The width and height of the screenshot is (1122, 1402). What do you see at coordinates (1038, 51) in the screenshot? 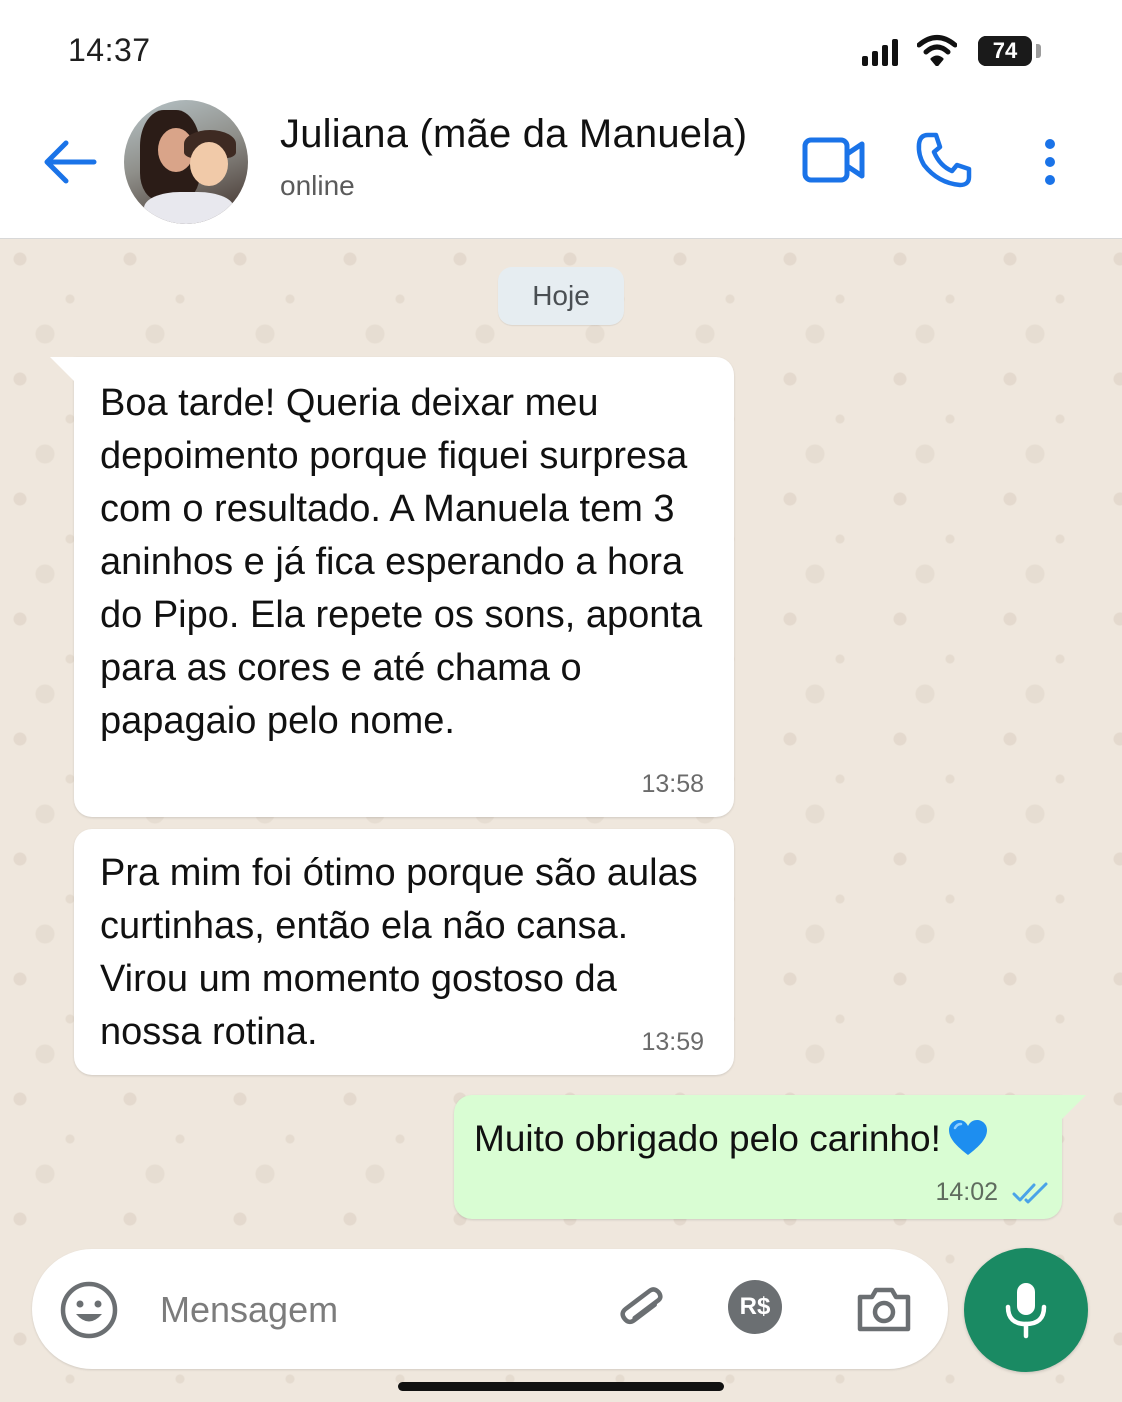
I see `battery-cap` at bounding box center [1038, 51].